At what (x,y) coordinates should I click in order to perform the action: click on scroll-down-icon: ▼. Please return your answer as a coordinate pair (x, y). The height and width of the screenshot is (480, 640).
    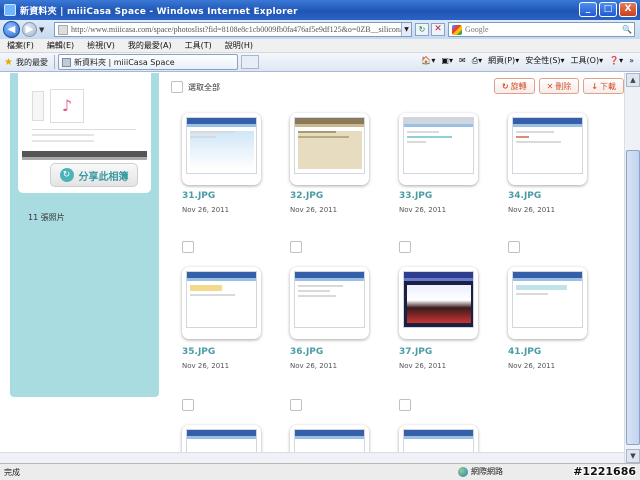
    Looking at the image, I should click on (633, 456).